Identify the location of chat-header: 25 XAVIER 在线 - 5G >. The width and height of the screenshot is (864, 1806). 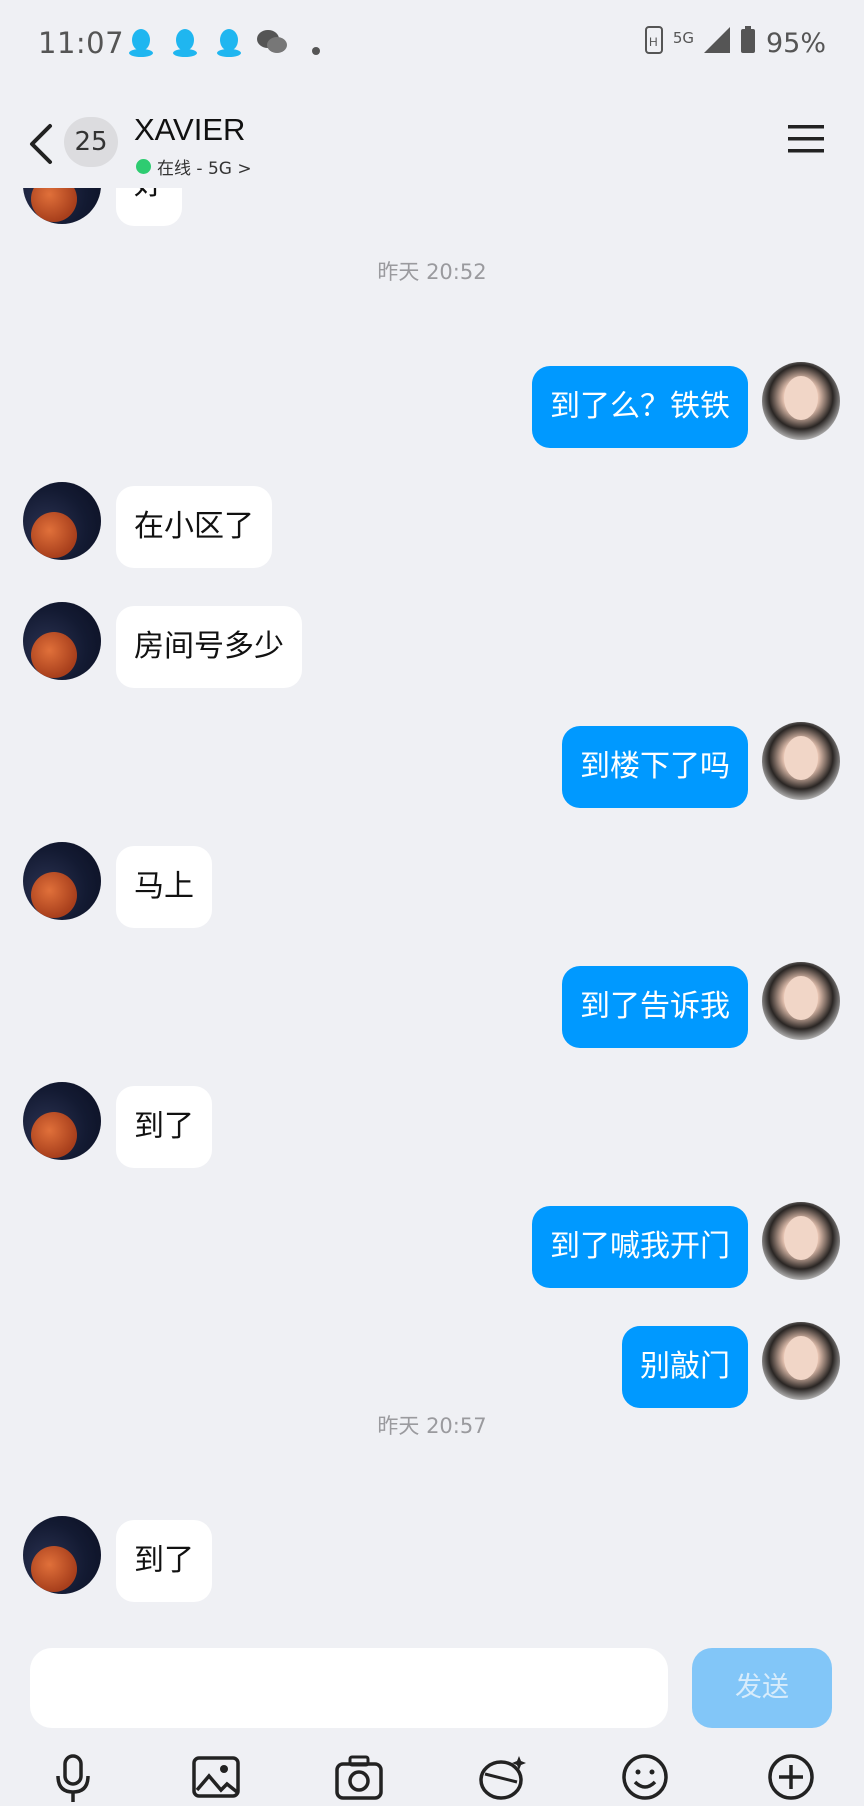
(432, 140).